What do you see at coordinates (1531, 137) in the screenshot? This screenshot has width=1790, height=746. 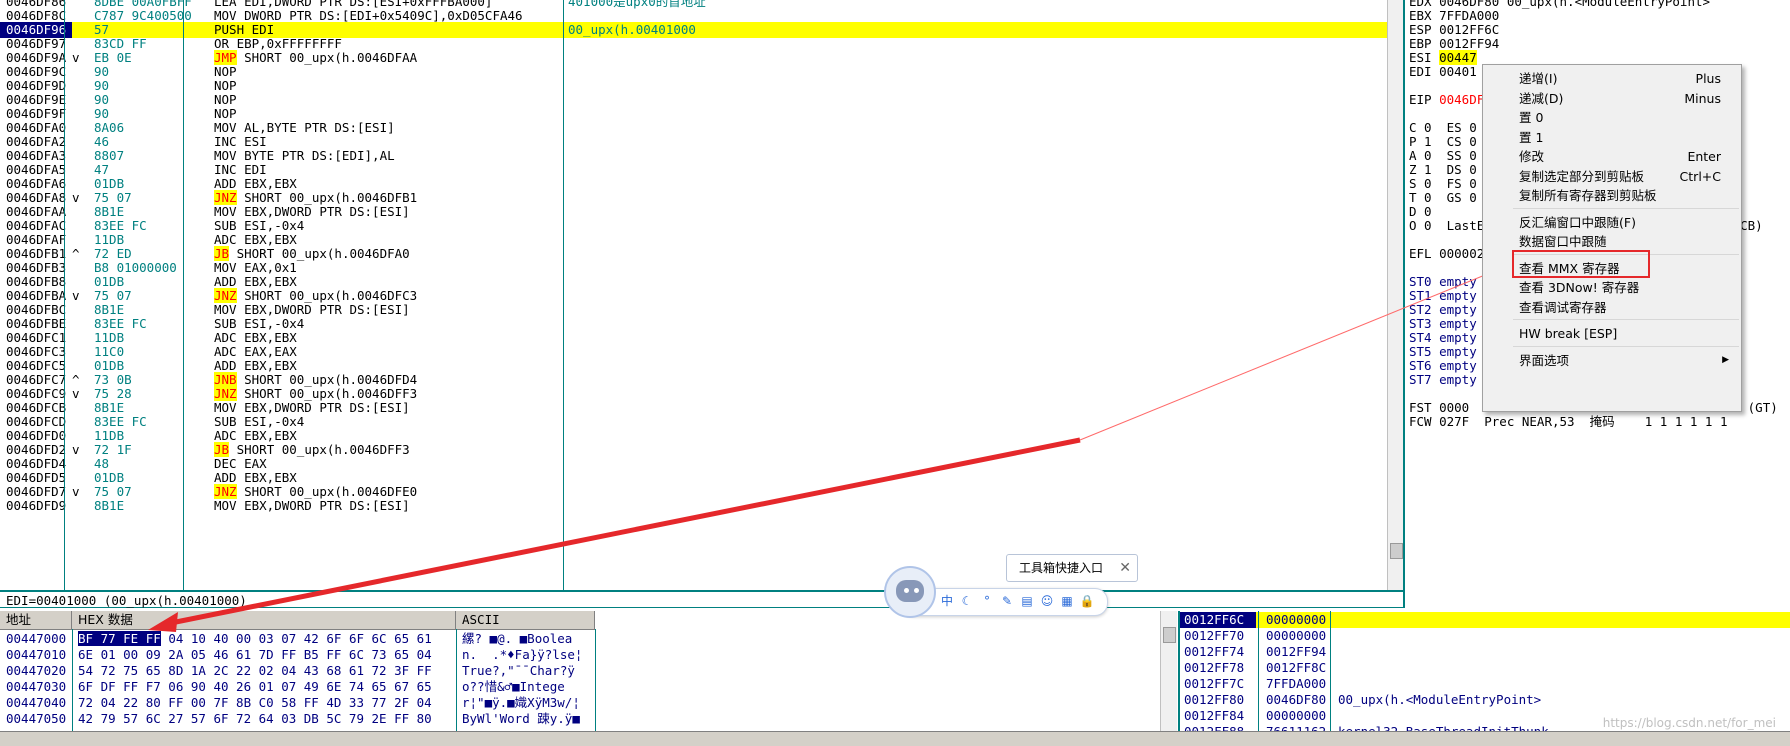 I see `menu-item-label: 置 1` at bounding box center [1531, 137].